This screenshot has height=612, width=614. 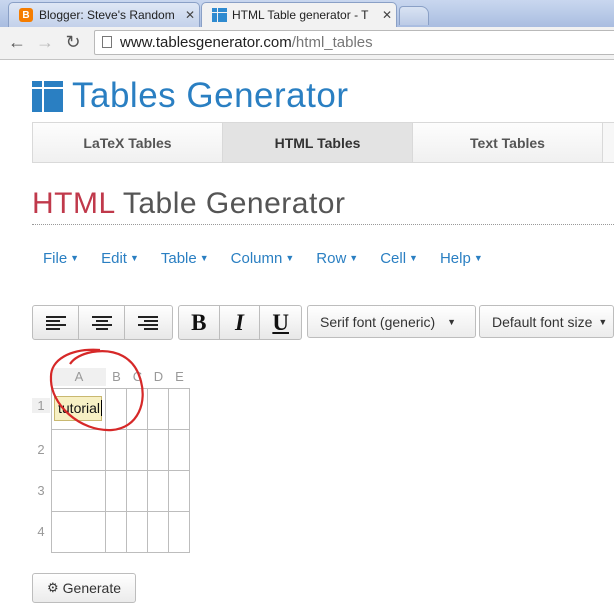 What do you see at coordinates (508, 142) in the screenshot?
I see `tab-text-tables: Text Tables` at bounding box center [508, 142].